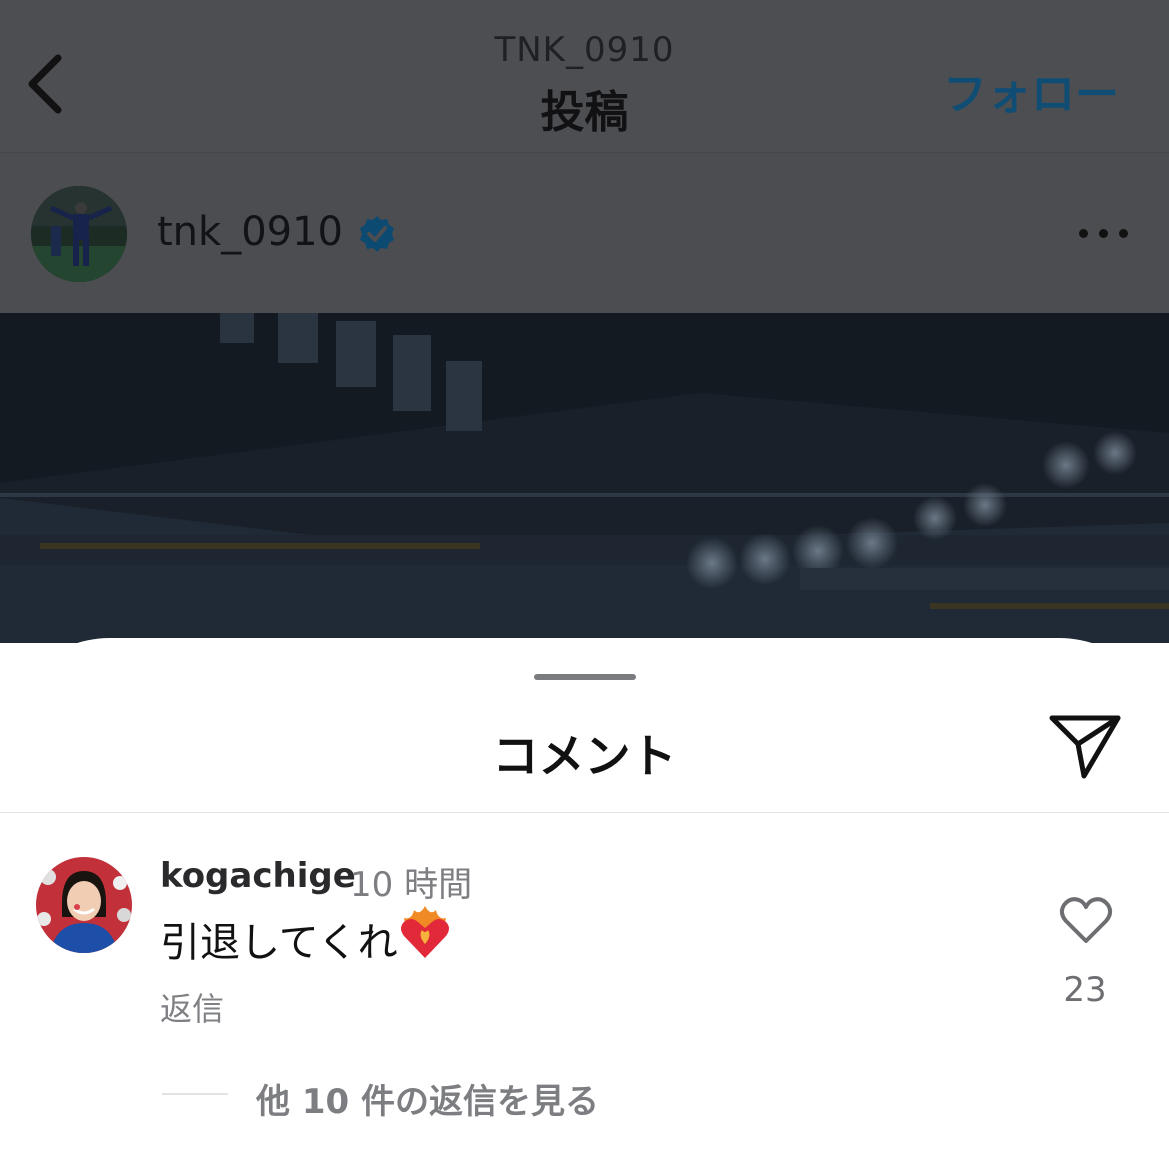 Image resolution: width=1169 pixels, height=1164 pixels. What do you see at coordinates (584, 756) in the screenshot?
I see `comments-title: コメント` at bounding box center [584, 756].